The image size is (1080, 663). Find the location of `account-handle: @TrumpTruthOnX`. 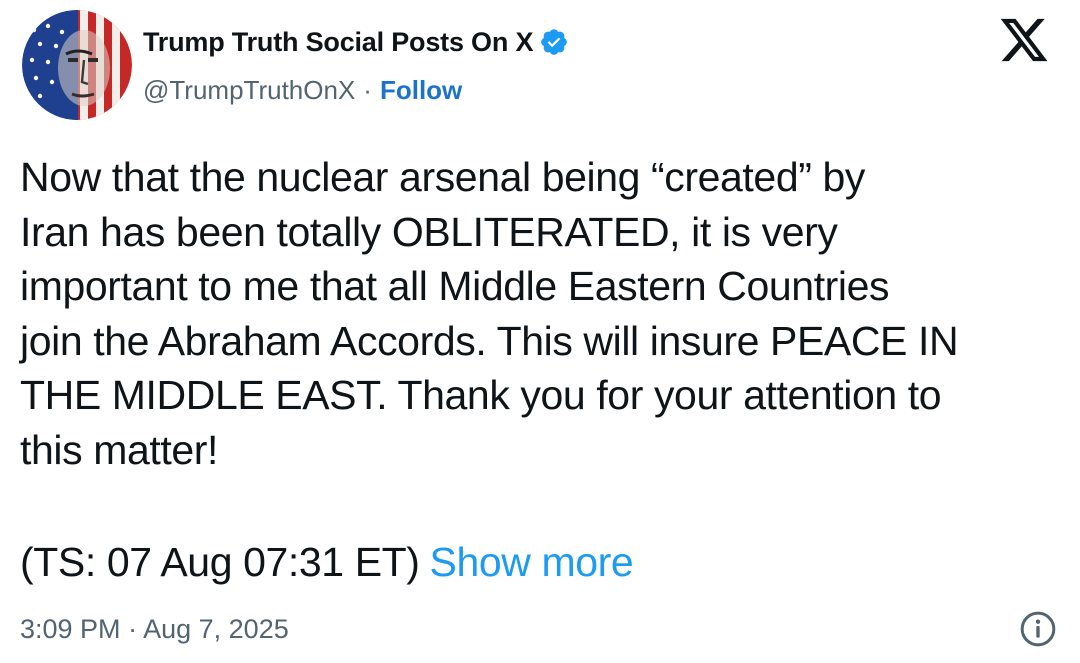

account-handle: @TrumpTruthOnX is located at coordinates (249, 90).